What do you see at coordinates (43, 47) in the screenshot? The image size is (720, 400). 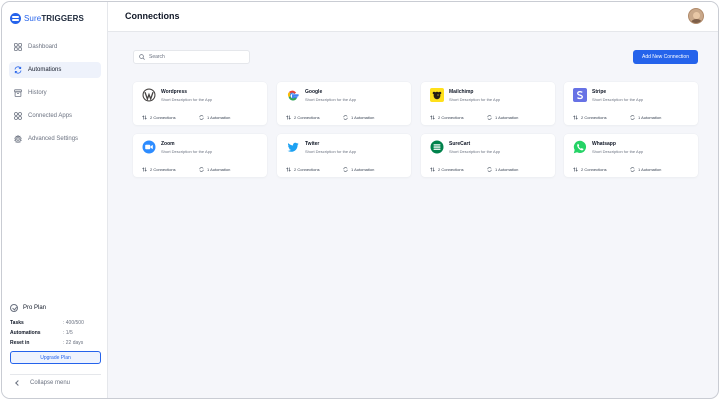 I see `sidebar-item-label: Dashboard` at bounding box center [43, 47].